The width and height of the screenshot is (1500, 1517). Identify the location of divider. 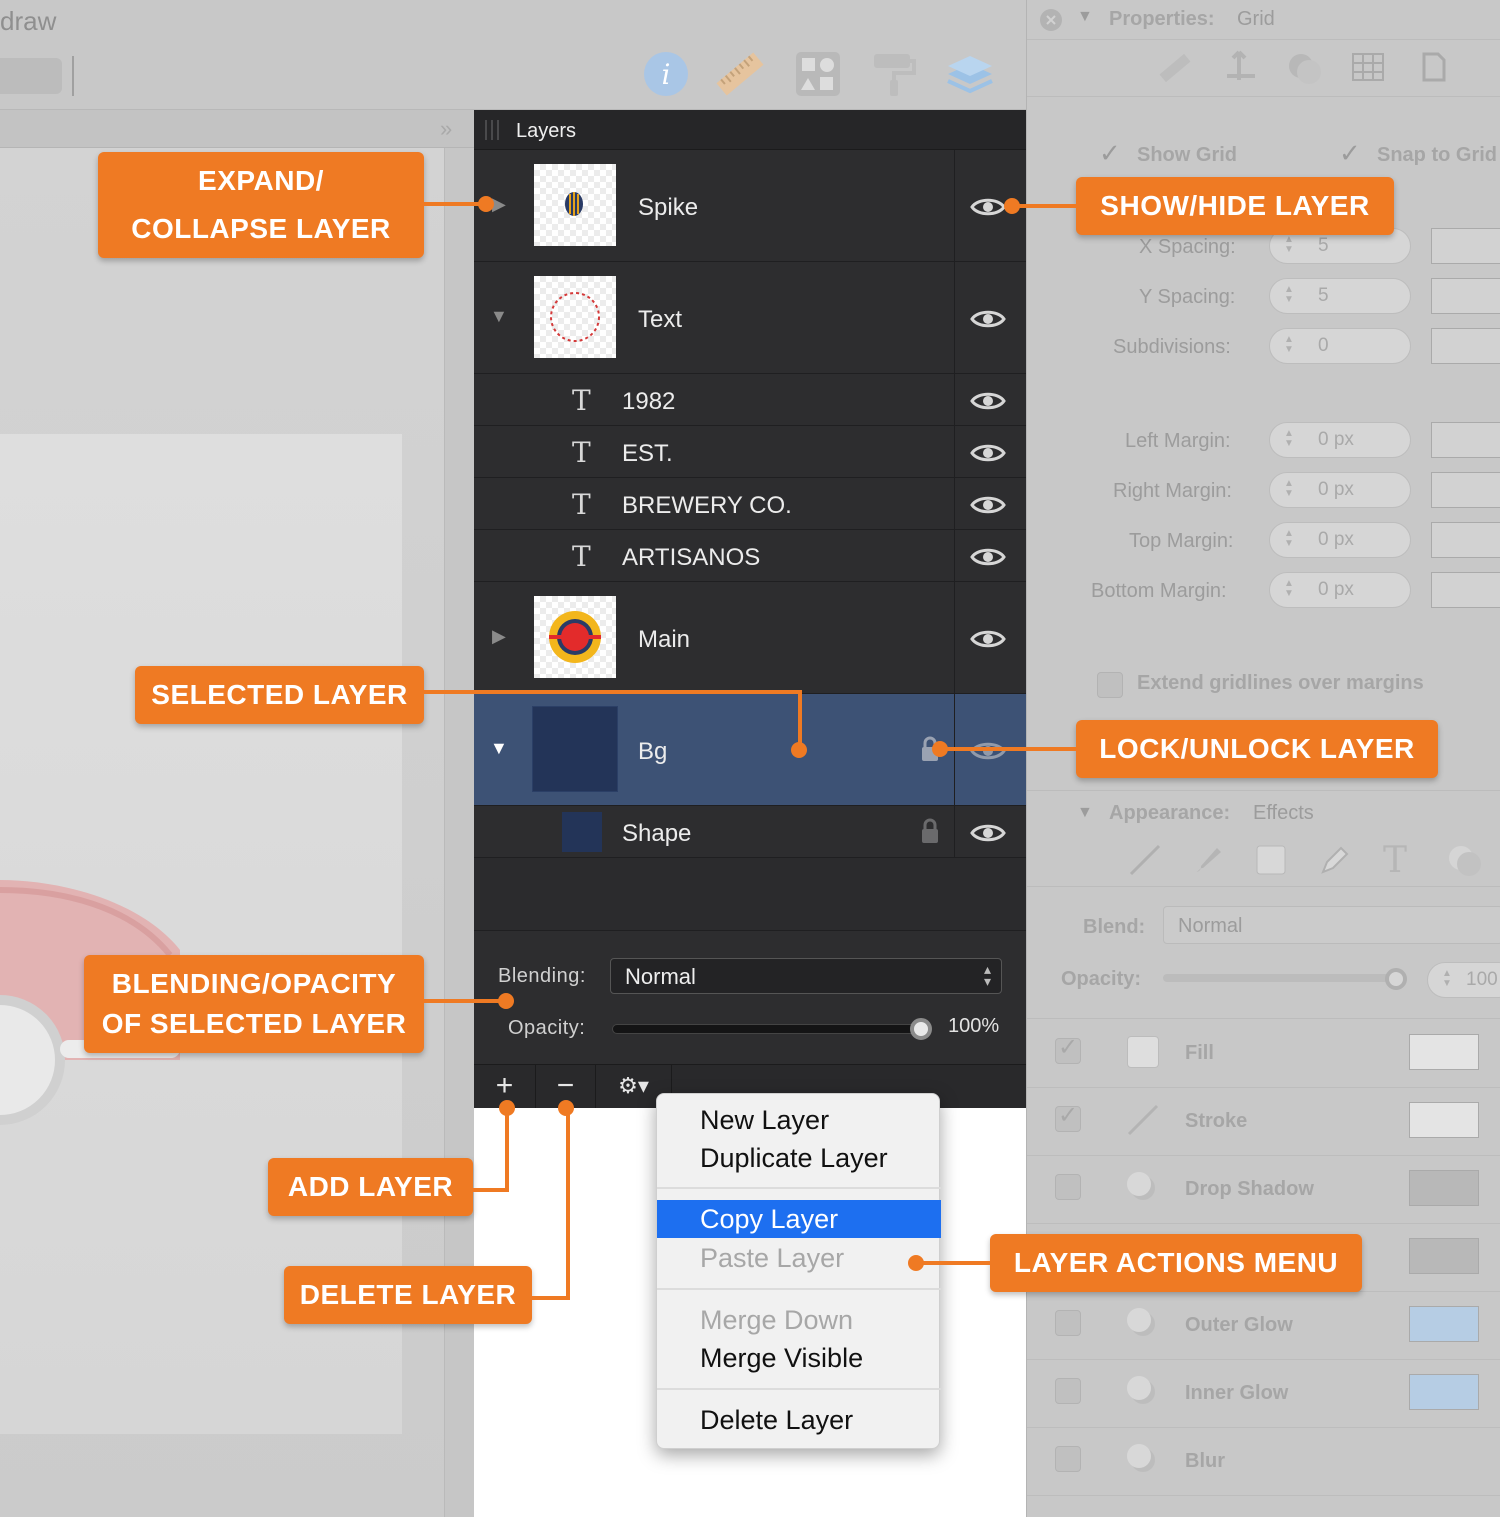
(1263, 886).